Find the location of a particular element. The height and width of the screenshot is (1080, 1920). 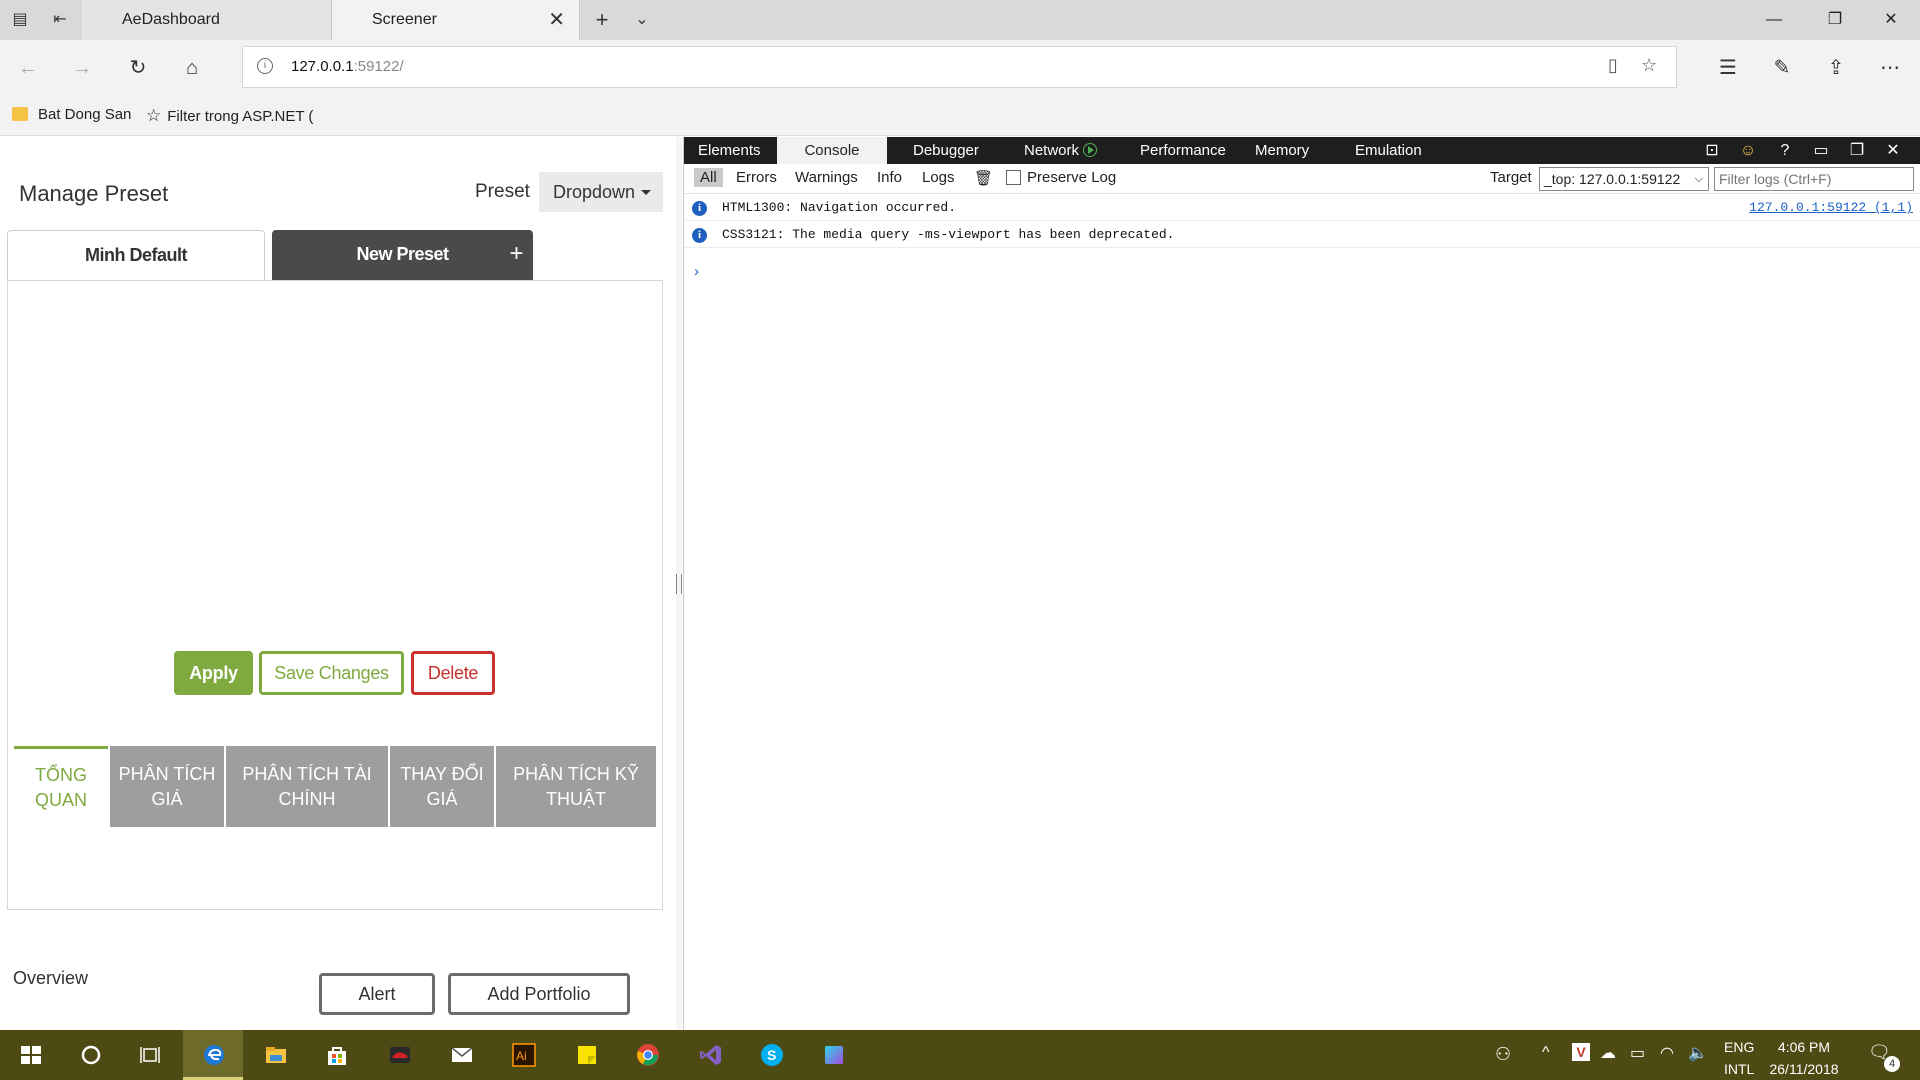

volume-icon: 🔈 is located at coordinates (1698, 1053).